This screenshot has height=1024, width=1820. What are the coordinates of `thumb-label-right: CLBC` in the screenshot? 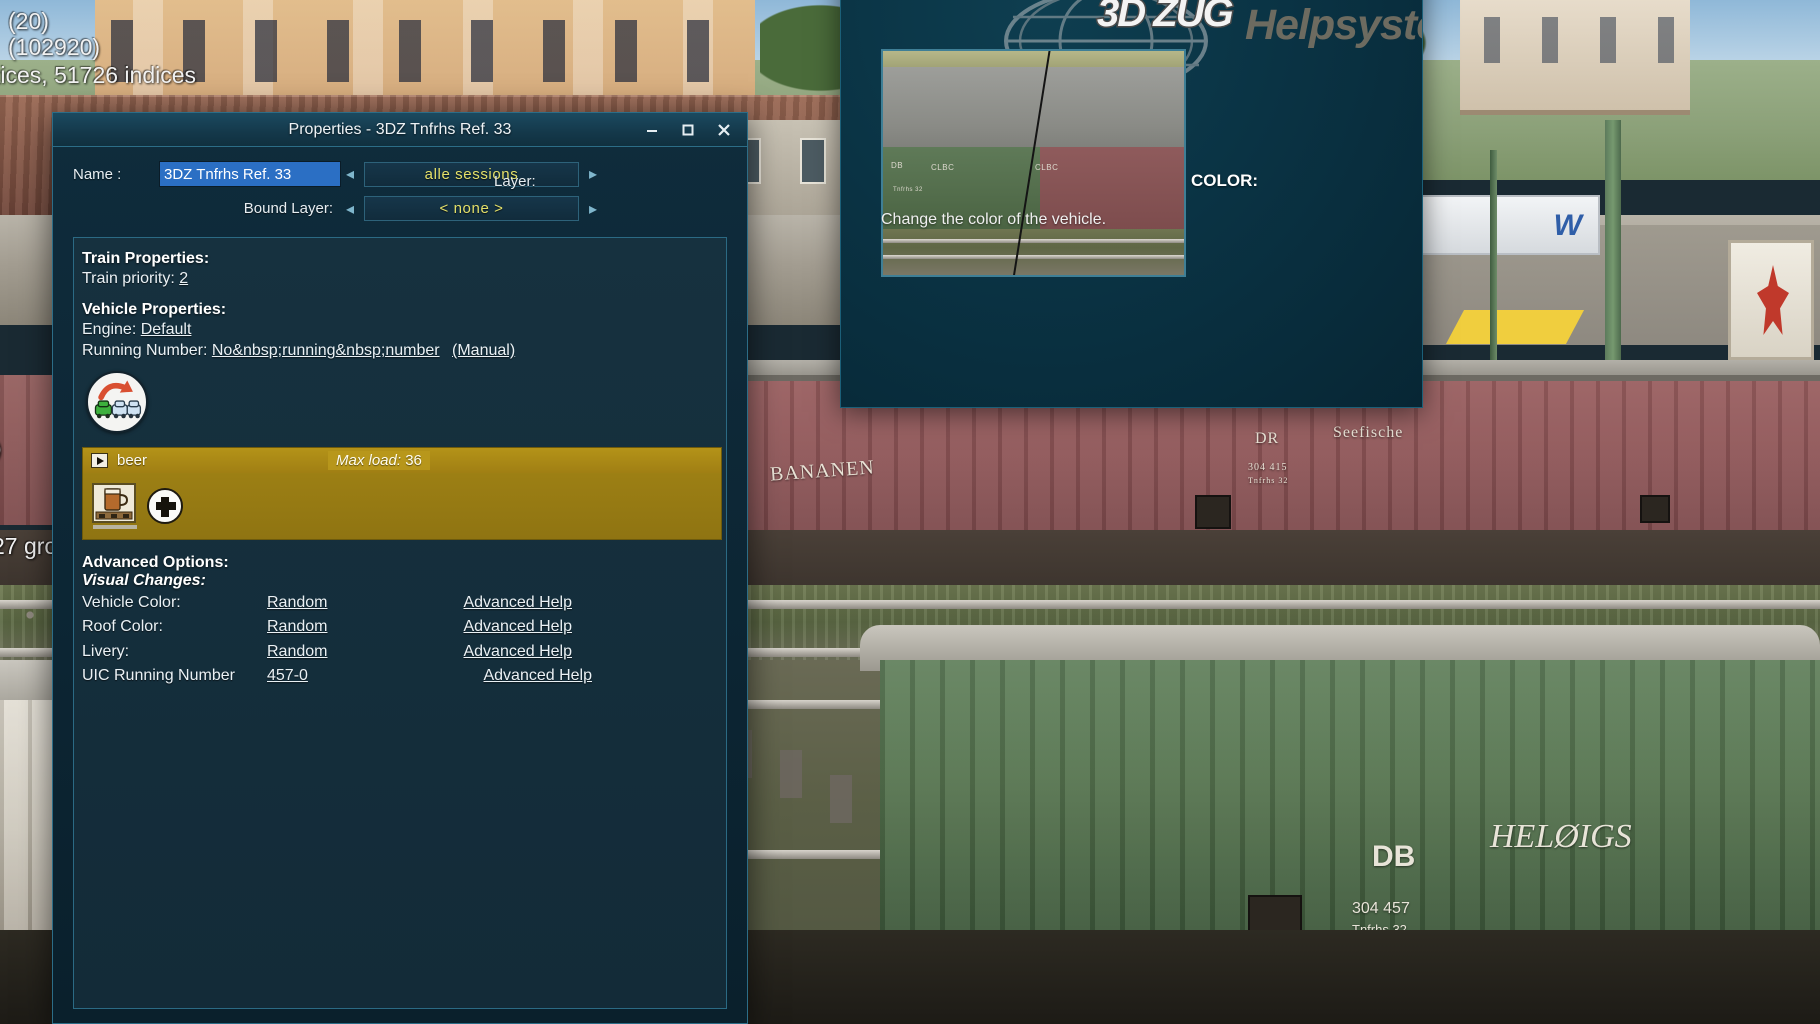 It's located at (1047, 167).